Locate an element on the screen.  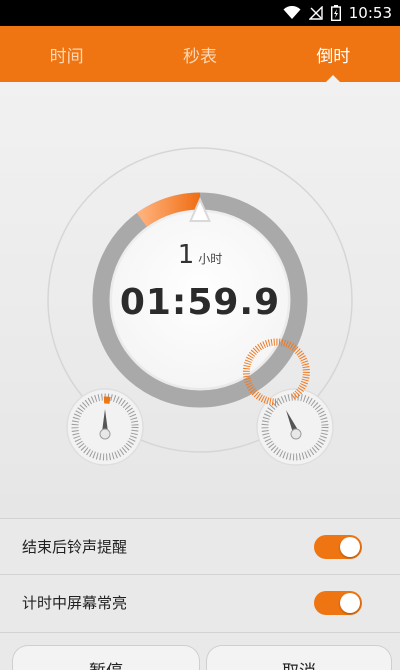
wifi-icon is located at coordinates (292, 12).